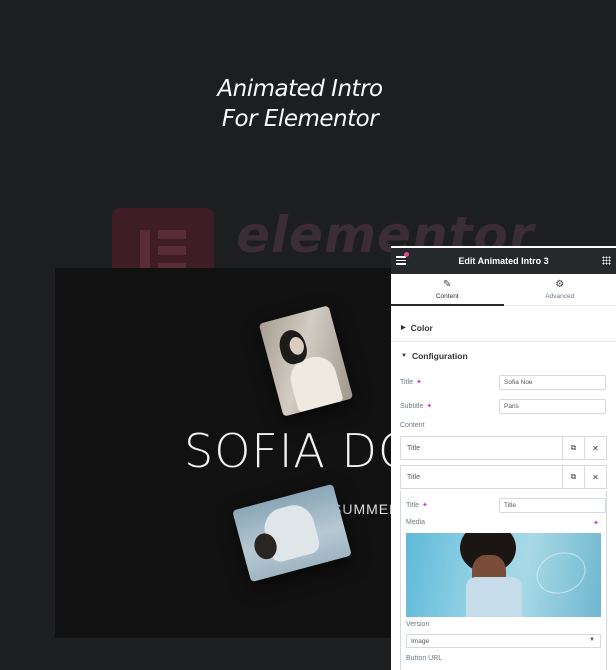 This screenshot has height=670, width=616. I want to click on hero-title-line1: Animated Intro, so click(300, 89).